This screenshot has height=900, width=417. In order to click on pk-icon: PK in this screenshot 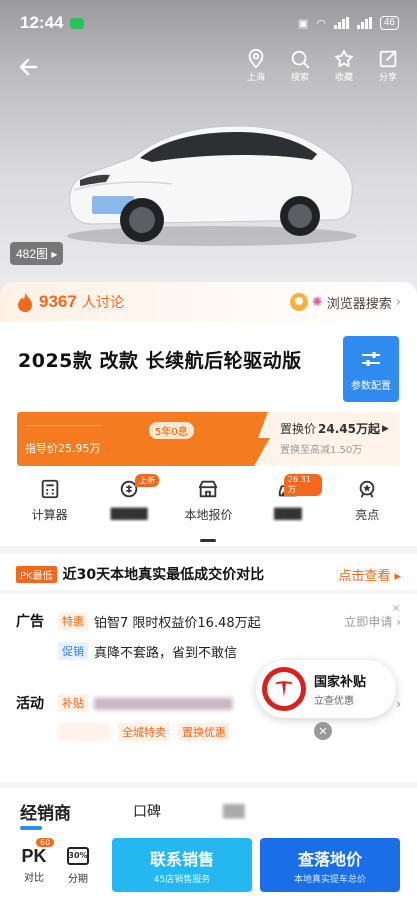, I will do `click(34, 856)`.